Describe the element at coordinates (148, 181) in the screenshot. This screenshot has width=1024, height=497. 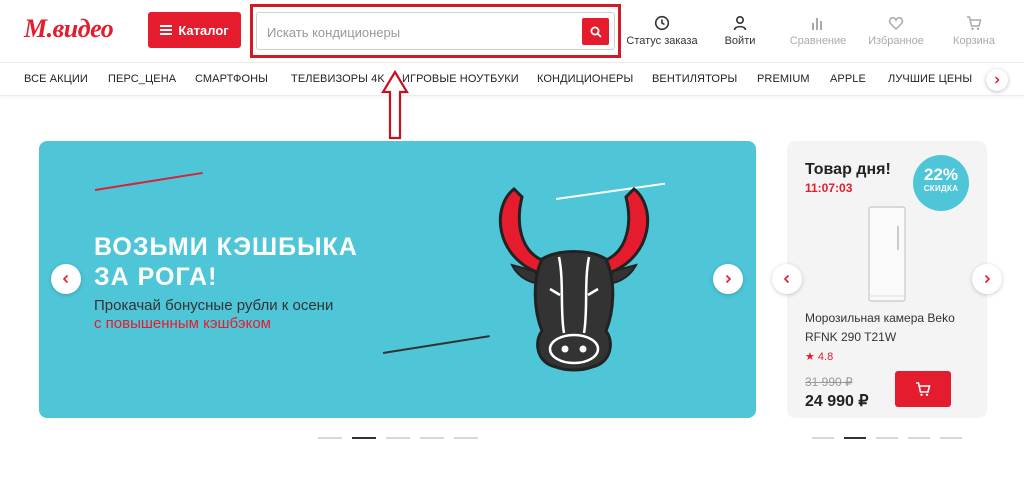
I see `decorative-line` at that location.